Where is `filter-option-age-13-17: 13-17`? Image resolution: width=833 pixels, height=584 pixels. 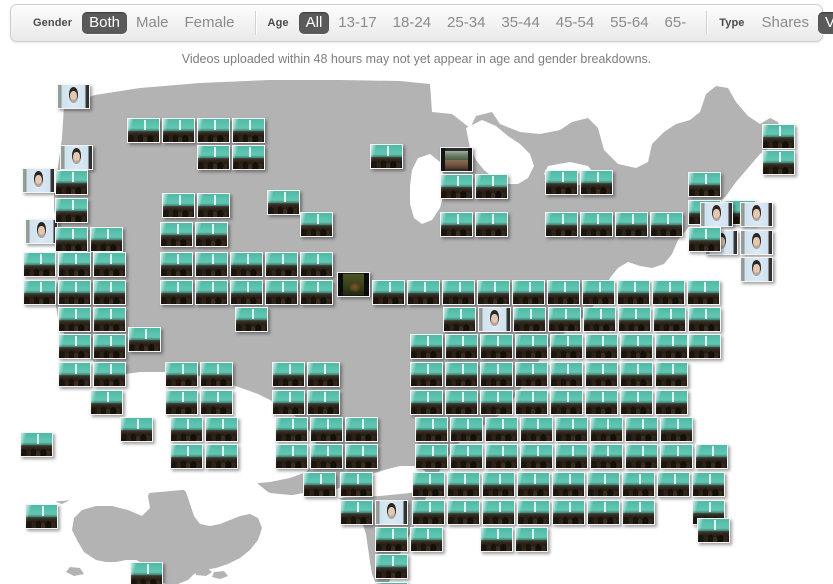 filter-option-age-13-17: 13-17 is located at coordinates (357, 23).